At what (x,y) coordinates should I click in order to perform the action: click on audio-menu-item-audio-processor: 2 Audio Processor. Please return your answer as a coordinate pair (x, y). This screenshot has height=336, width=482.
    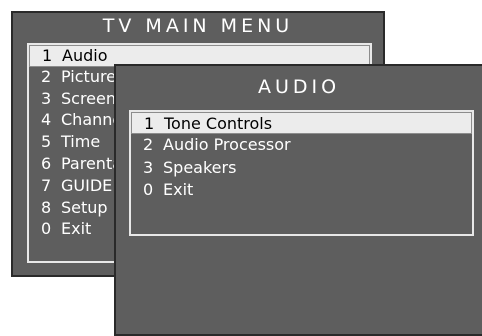
    Looking at the image, I should click on (301, 145).